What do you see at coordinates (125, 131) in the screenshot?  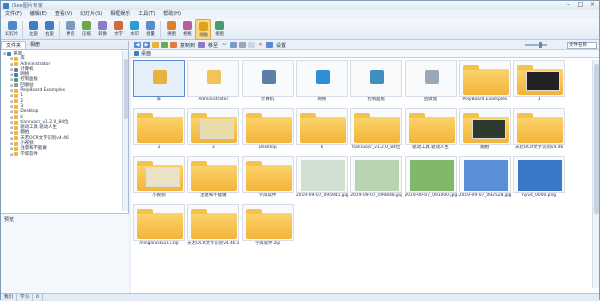 I see `tree-scrollbar` at bounding box center [125, 131].